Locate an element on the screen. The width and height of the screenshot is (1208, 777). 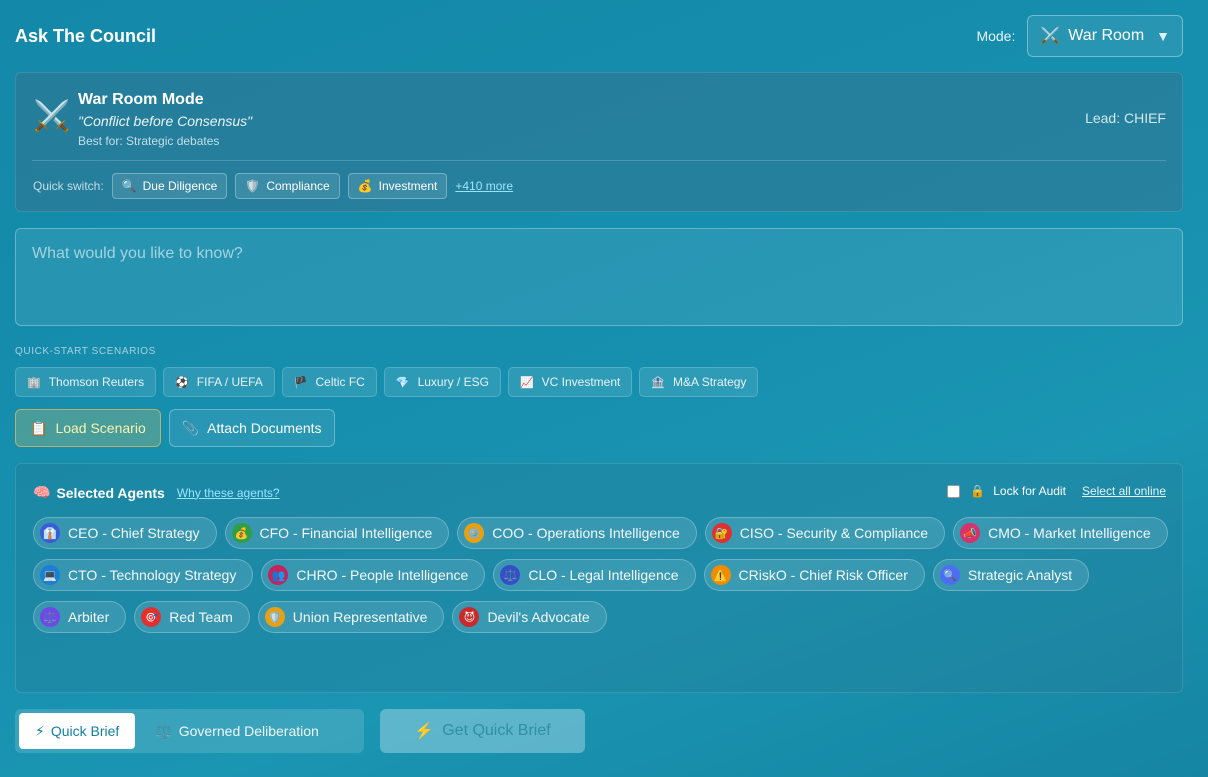
scenario-luxury-esg: 💎 Luxury / ESG is located at coordinates (442, 382).